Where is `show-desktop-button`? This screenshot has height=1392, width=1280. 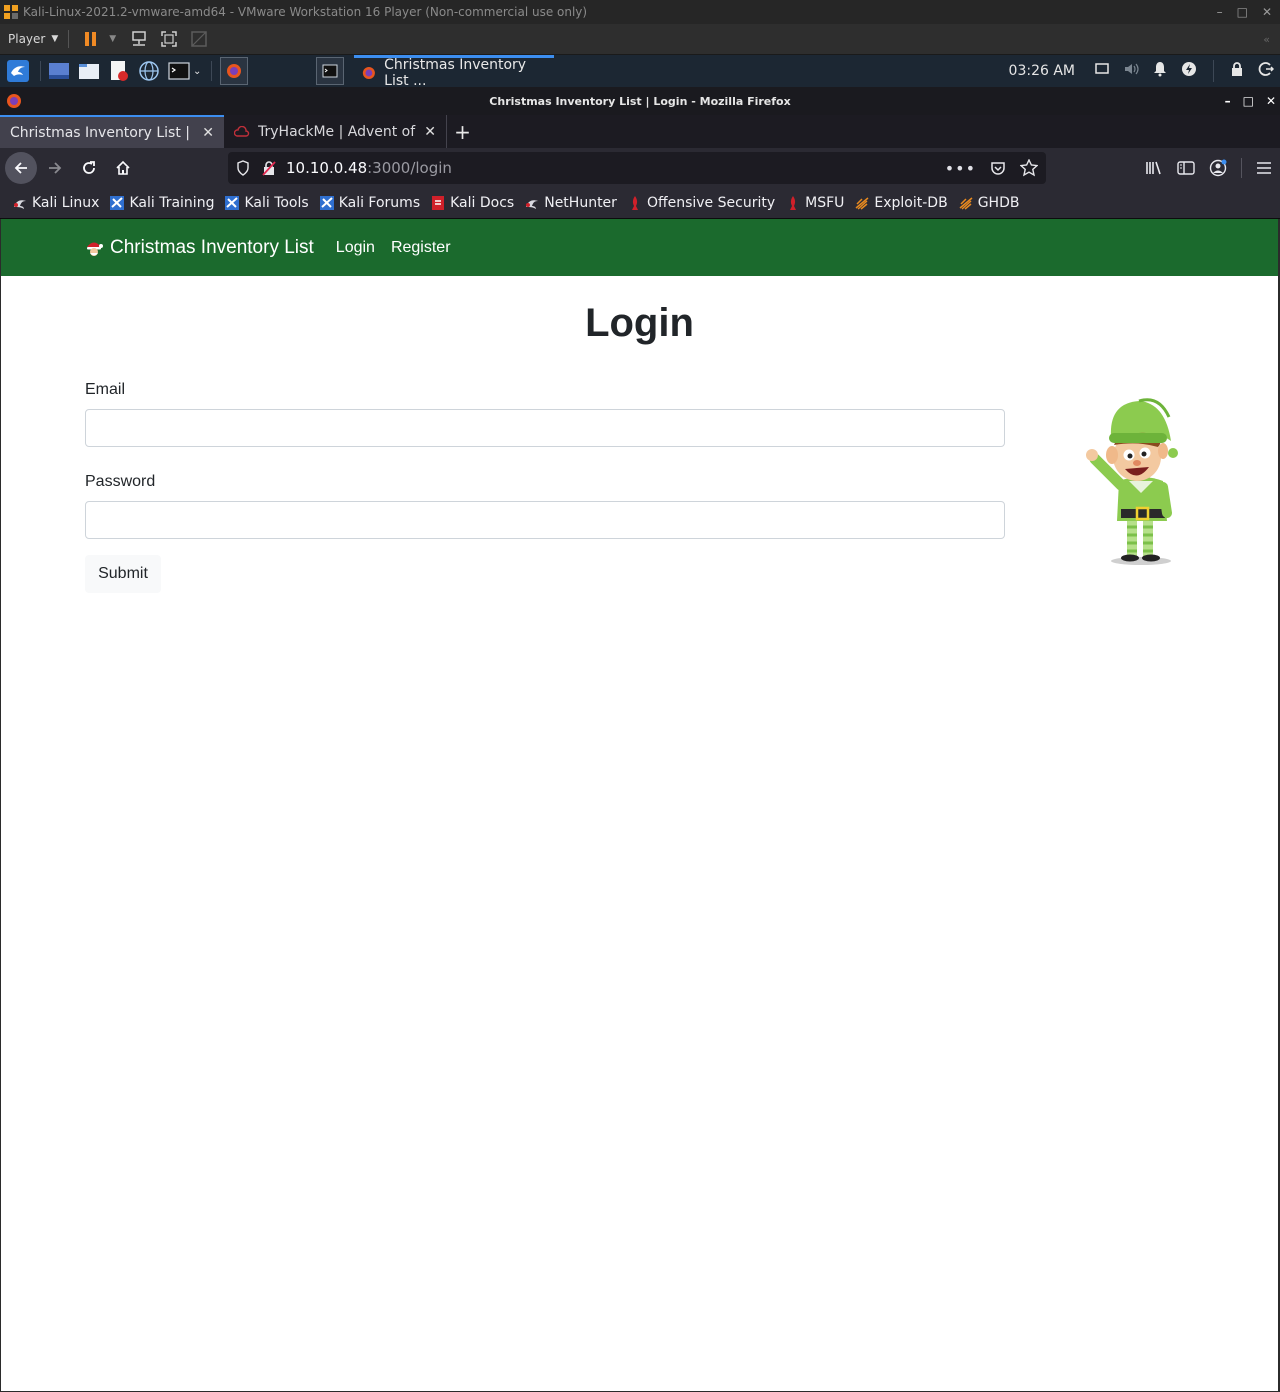 show-desktop-button is located at coordinates (59, 71).